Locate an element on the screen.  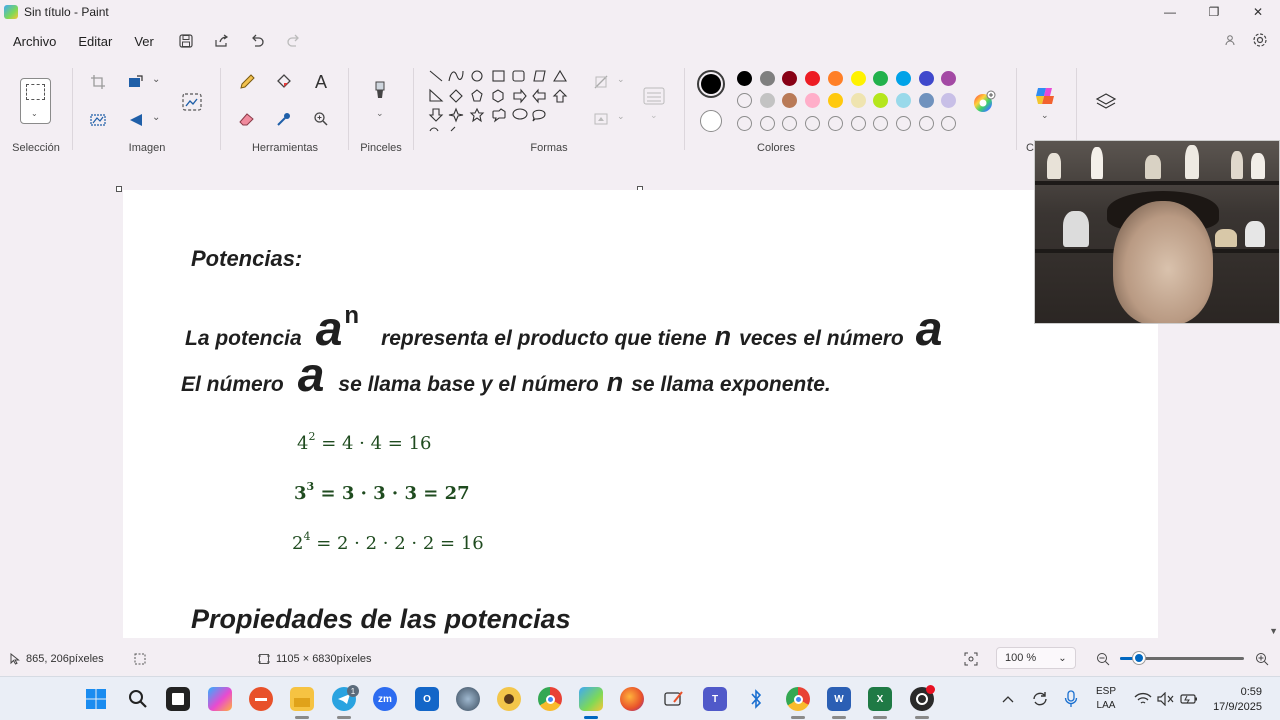
ribbon-divider is located at coordinates (684, 109).